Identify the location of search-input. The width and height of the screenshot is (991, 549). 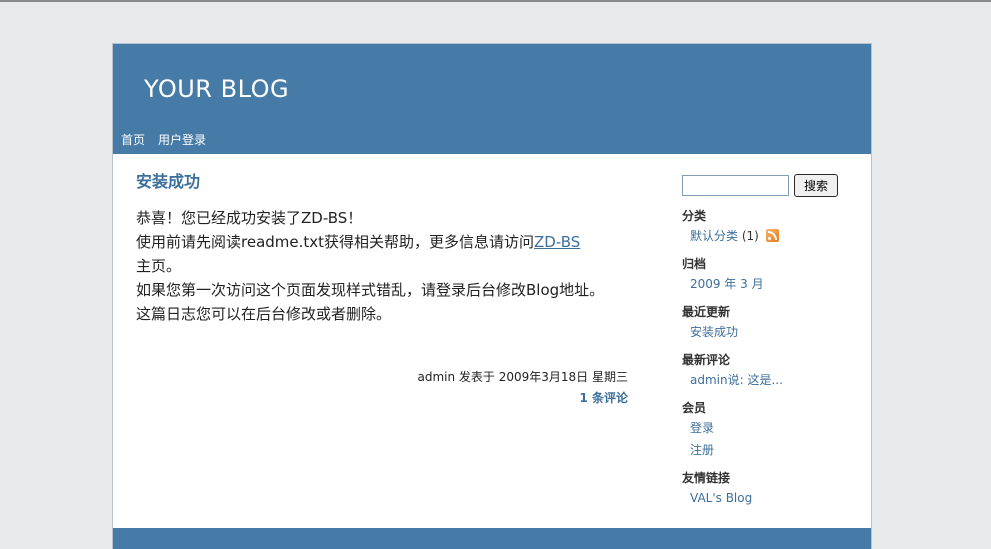
(735, 185).